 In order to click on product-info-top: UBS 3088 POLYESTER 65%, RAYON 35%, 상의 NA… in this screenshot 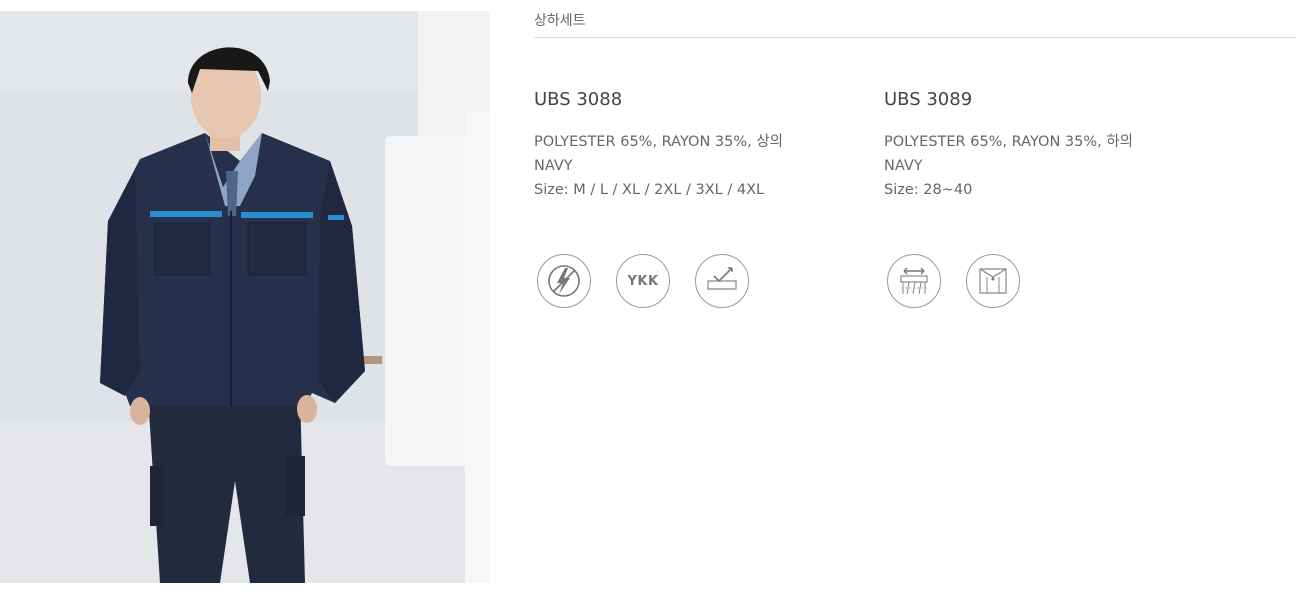, I will do `click(658, 145)`.